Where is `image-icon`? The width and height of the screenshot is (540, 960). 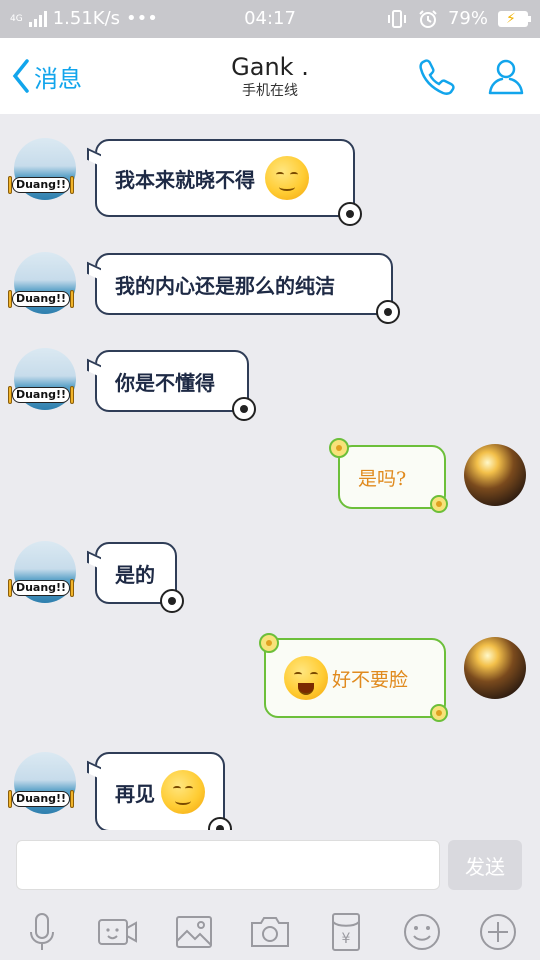 image-icon is located at coordinates (194, 932).